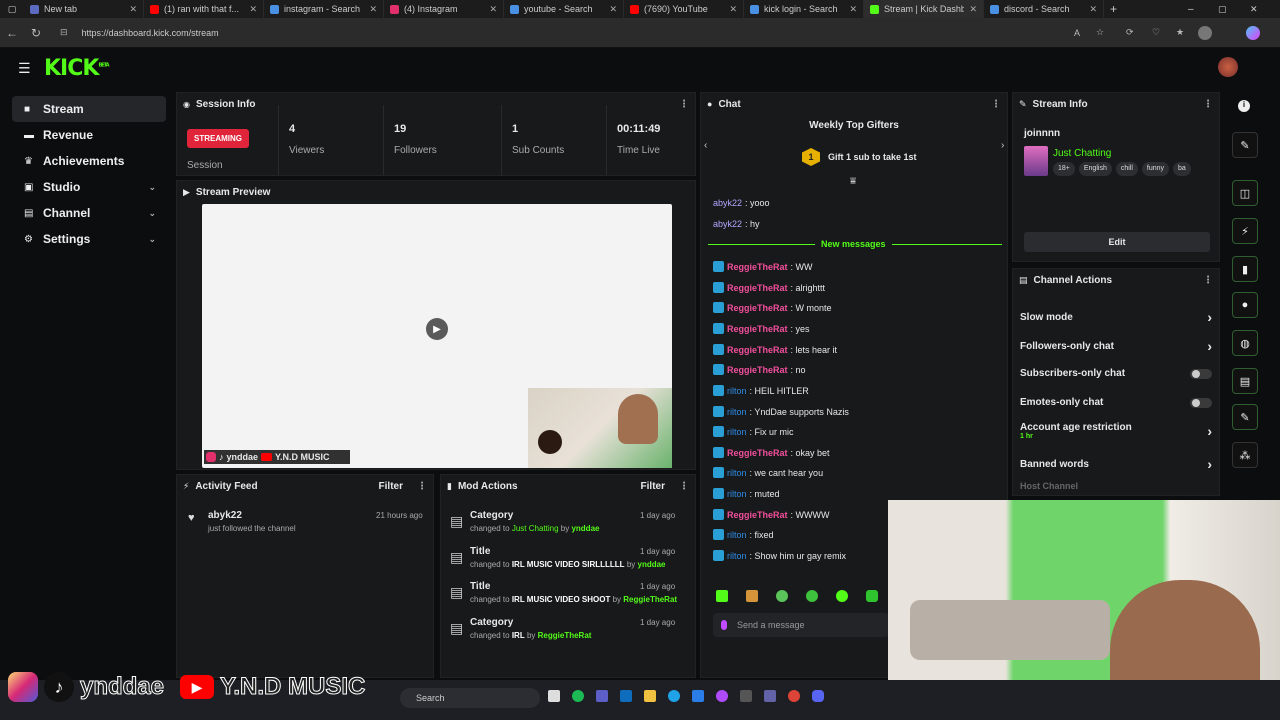  What do you see at coordinates (650, 696) in the screenshot?
I see `folder-icon` at bounding box center [650, 696].